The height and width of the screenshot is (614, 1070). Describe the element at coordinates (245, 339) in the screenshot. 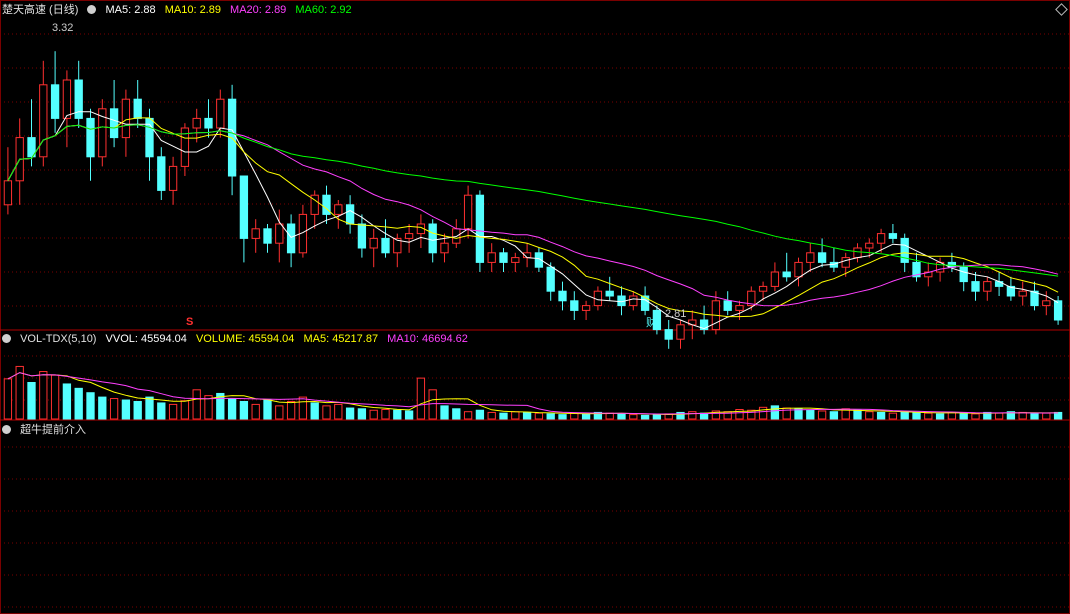

I see `volume-label: VOLUME: 45594.04` at that location.